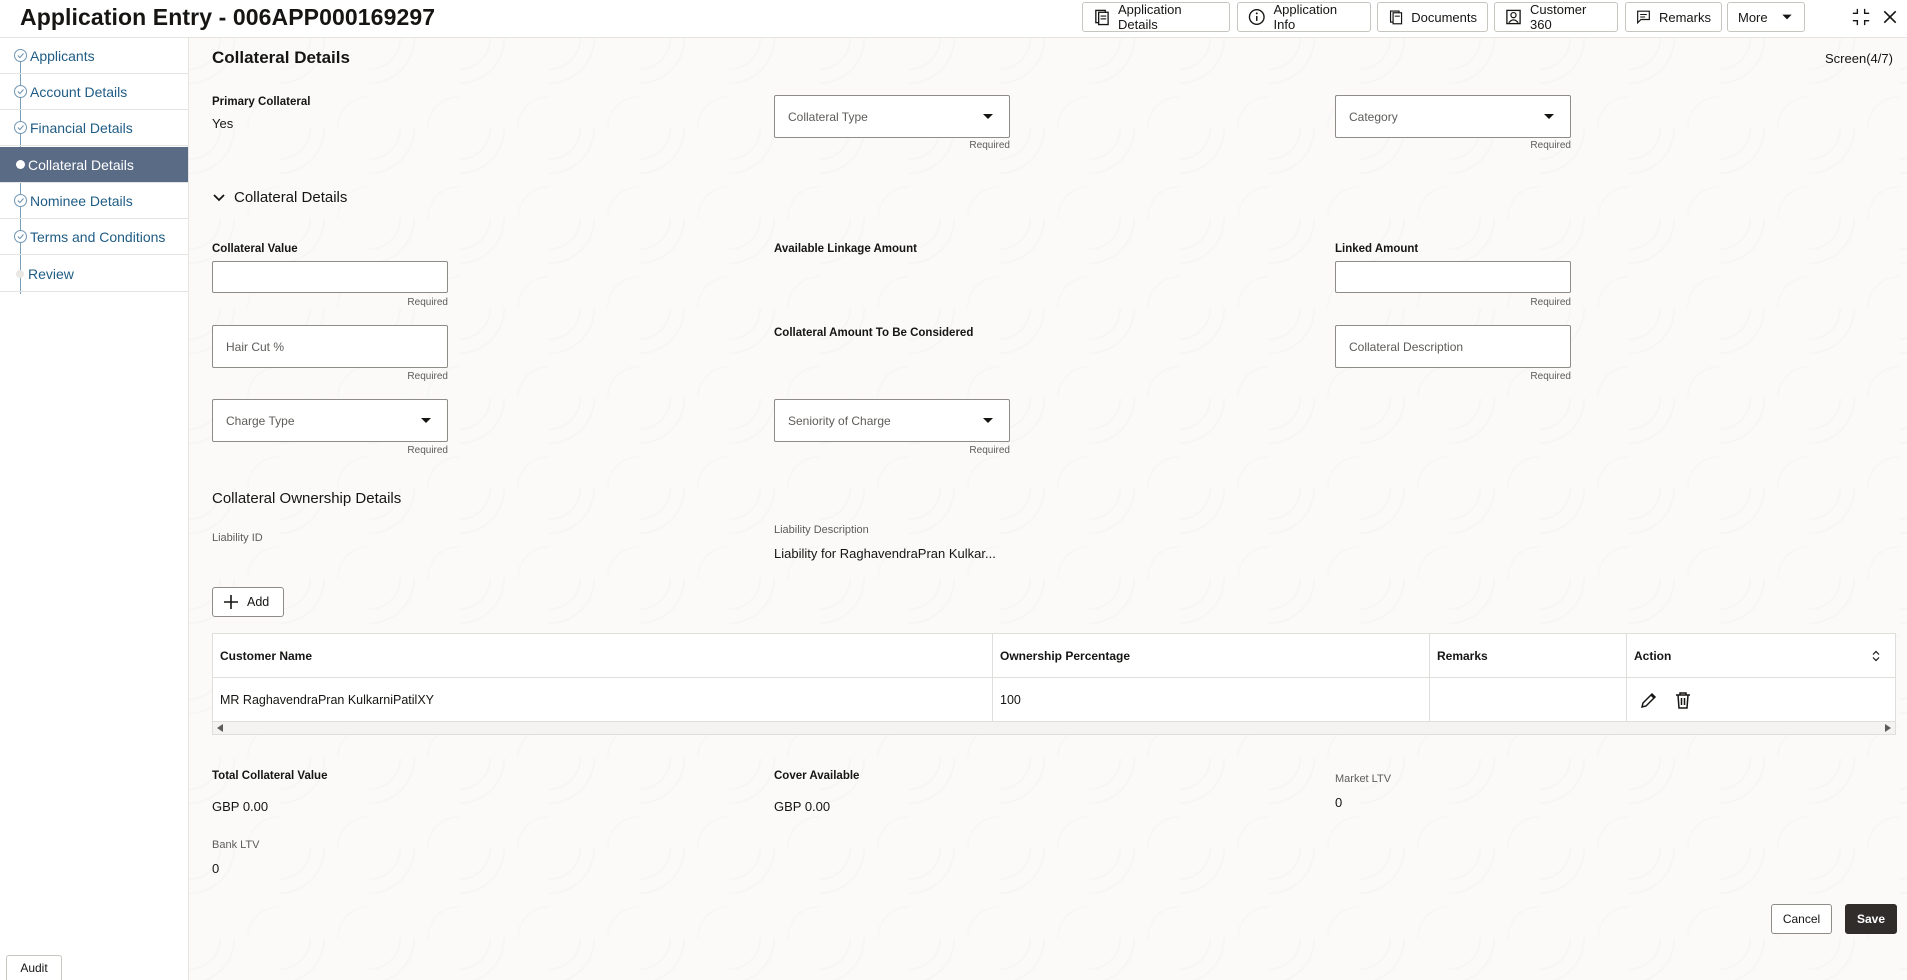 The height and width of the screenshot is (980, 1907). Describe the element at coordinates (1801, 919) in the screenshot. I see `cancel-button: Cancel` at that location.